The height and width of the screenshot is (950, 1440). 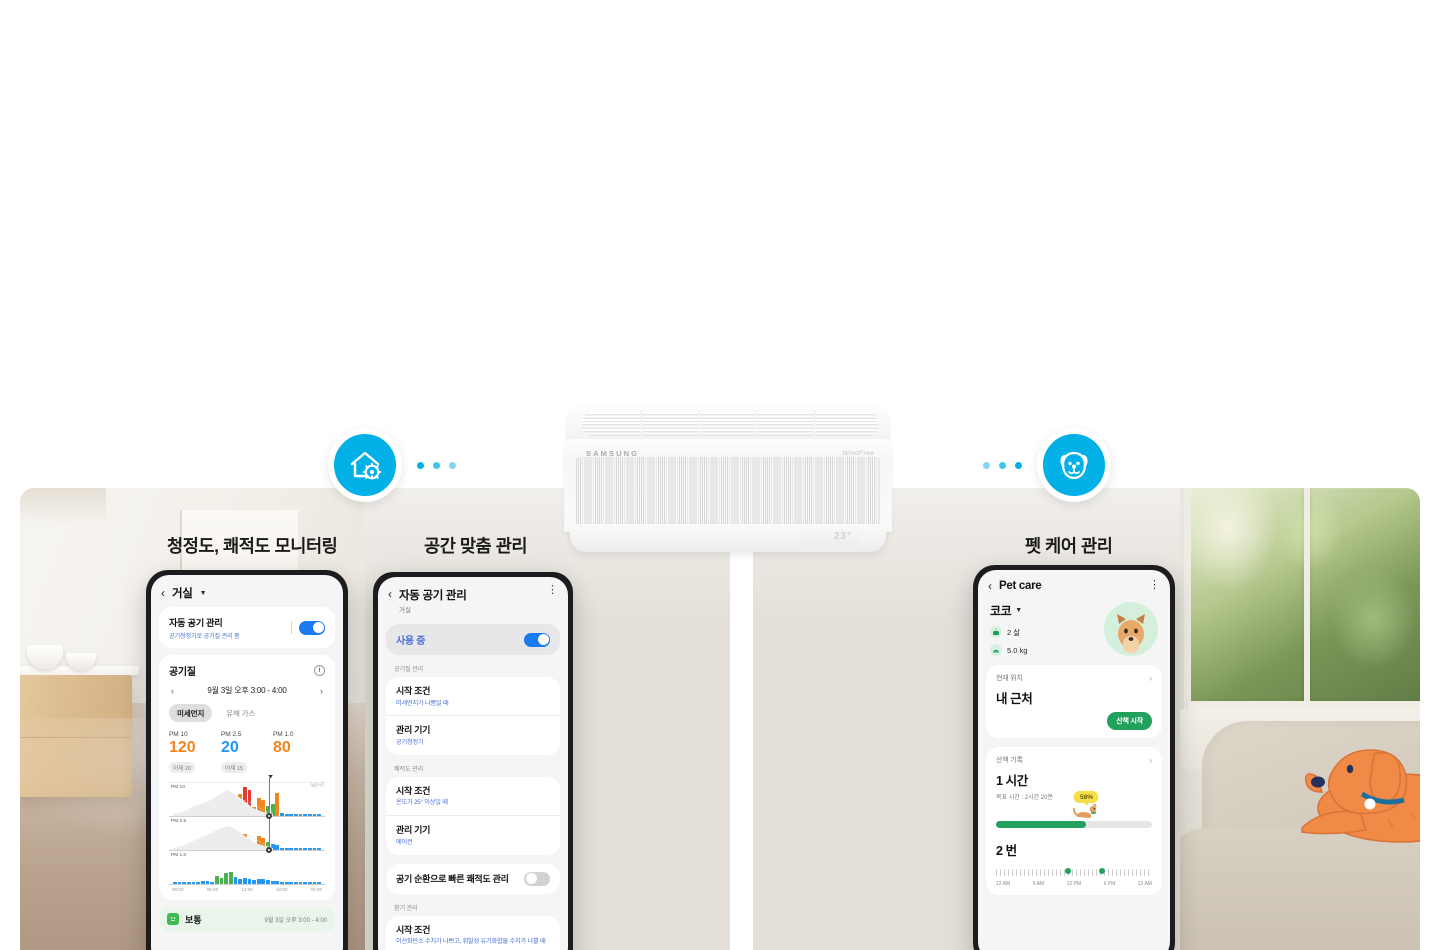 What do you see at coordinates (473, 734) in the screenshot?
I see `list-item: 관리 기기 공기청정기` at bounding box center [473, 734].